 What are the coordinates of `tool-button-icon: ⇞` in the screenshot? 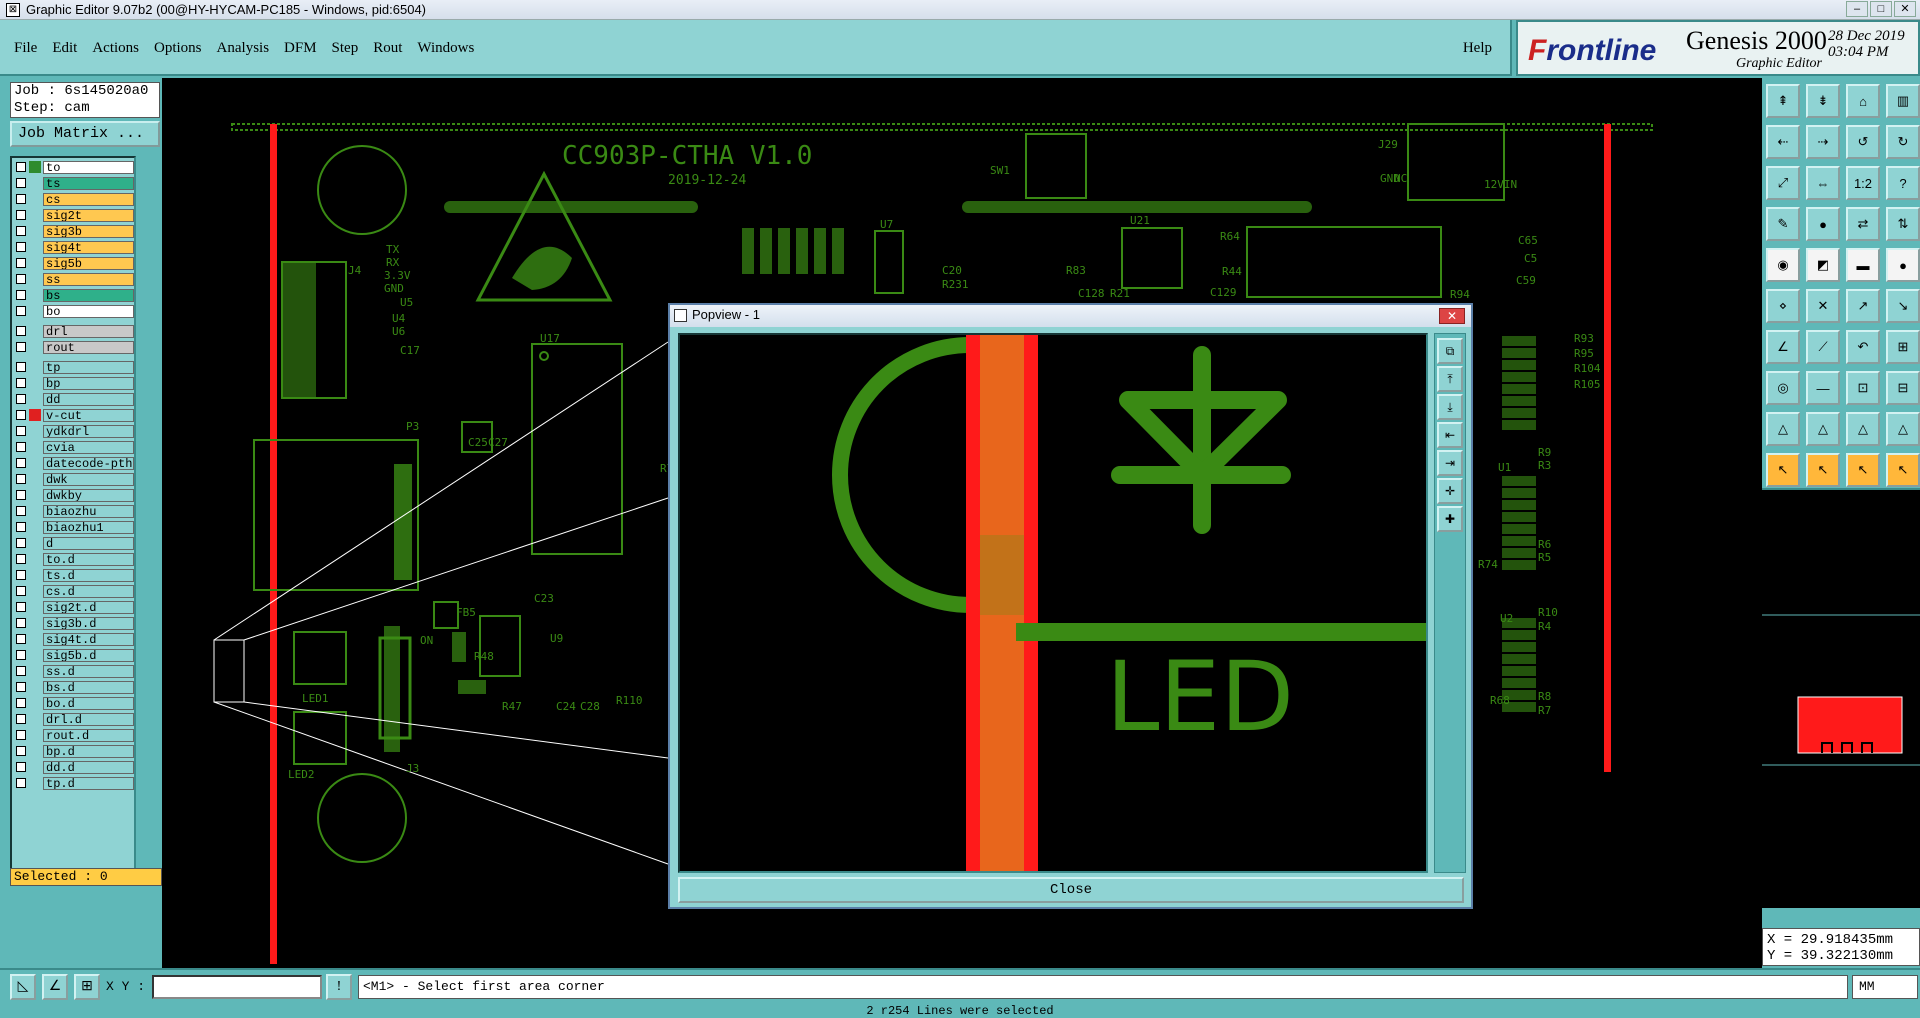 It's located at (1783, 101).